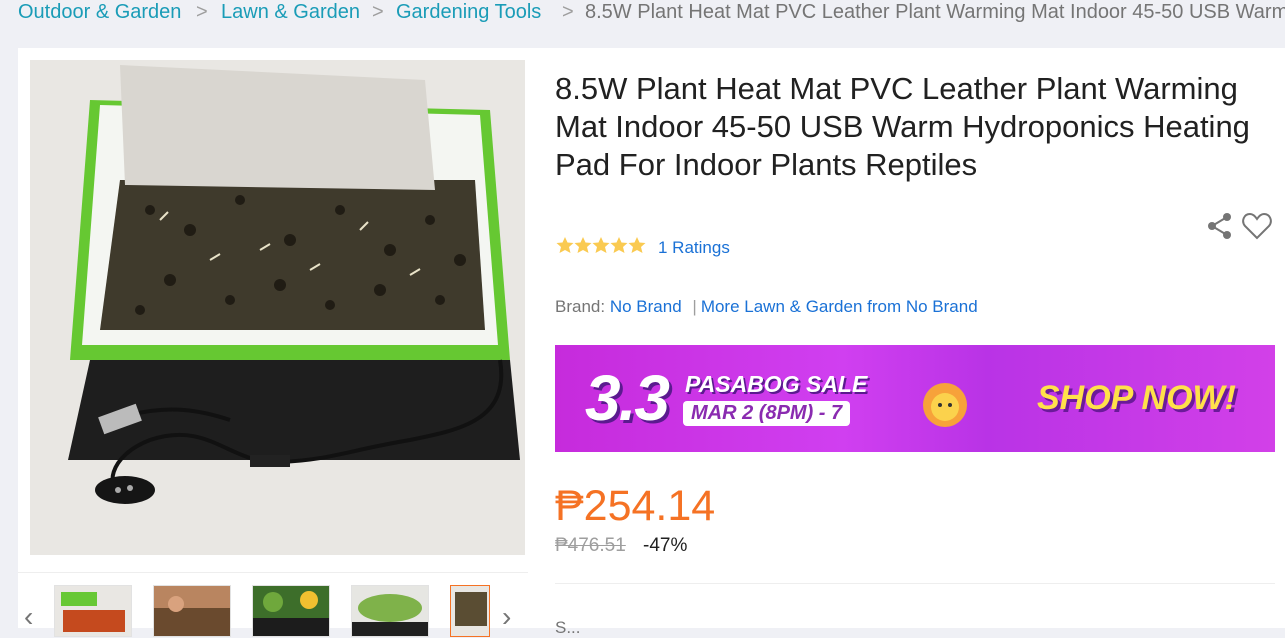 The width and height of the screenshot is (1285, 638). I want to click on promo-date: MAR 2 (8PM) - 7, so click(767, 413).